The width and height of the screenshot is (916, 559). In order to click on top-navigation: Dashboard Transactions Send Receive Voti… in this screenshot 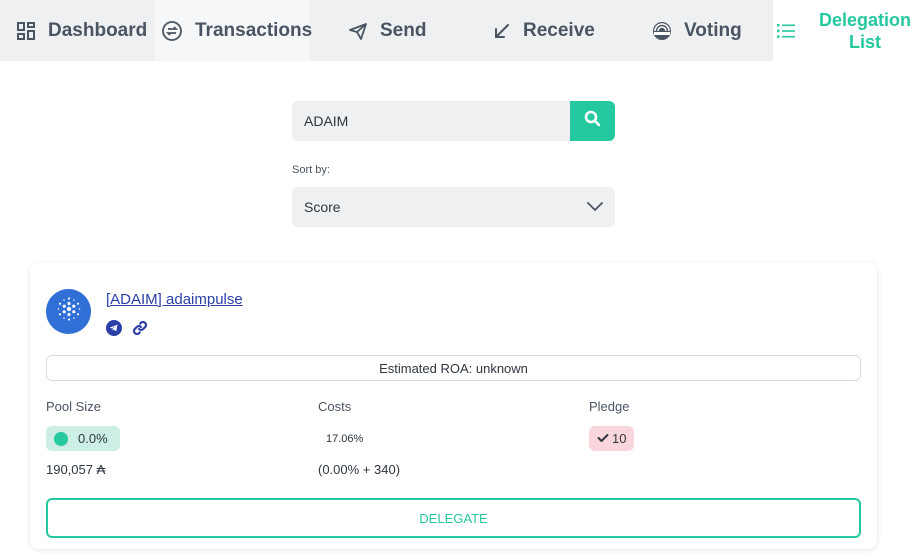, I will do `click(458, 30)`.